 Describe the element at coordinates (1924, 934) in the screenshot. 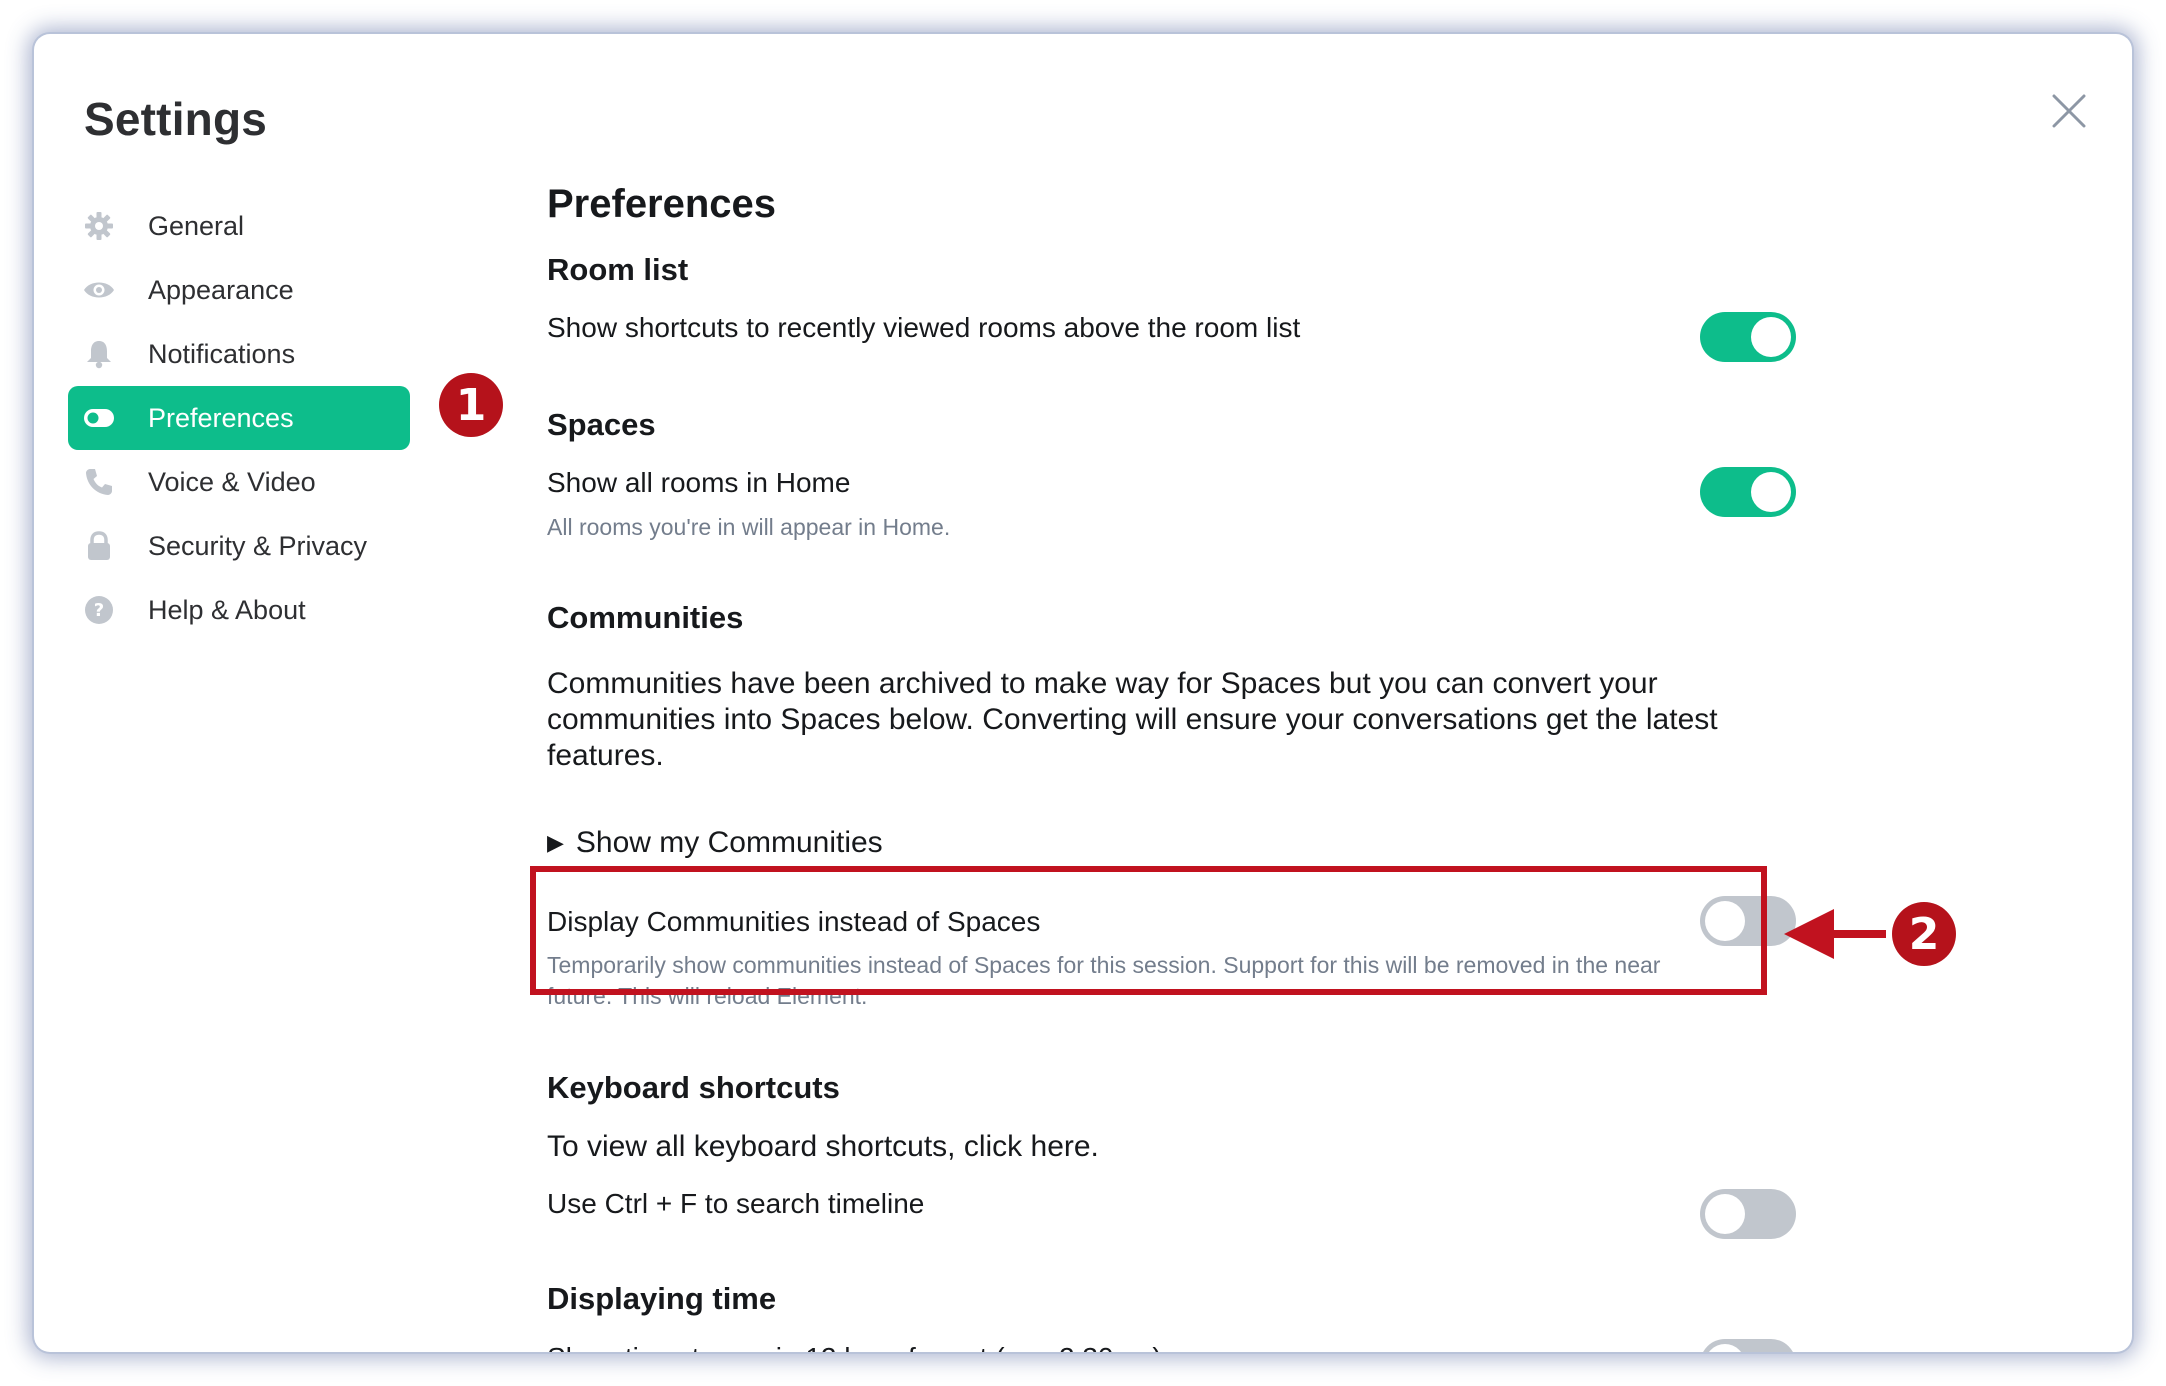

I see `annotation-badge-2: 2` at that location.